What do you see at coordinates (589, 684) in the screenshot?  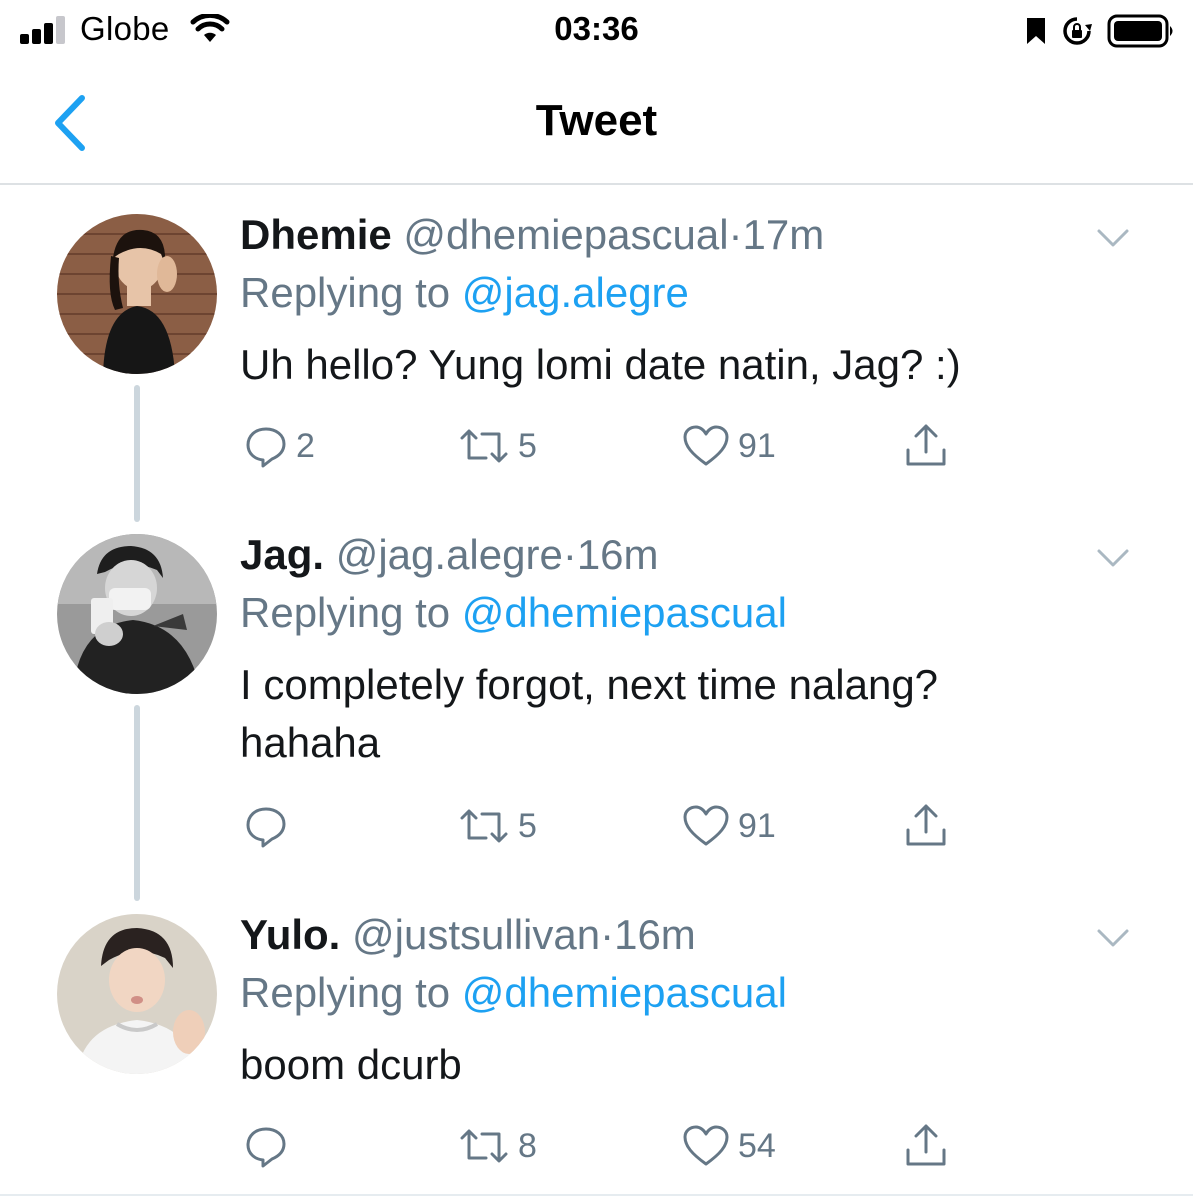 I see `tweet-text-line: I completely forgot, next time nalang?` at bounding box center [589, 684].